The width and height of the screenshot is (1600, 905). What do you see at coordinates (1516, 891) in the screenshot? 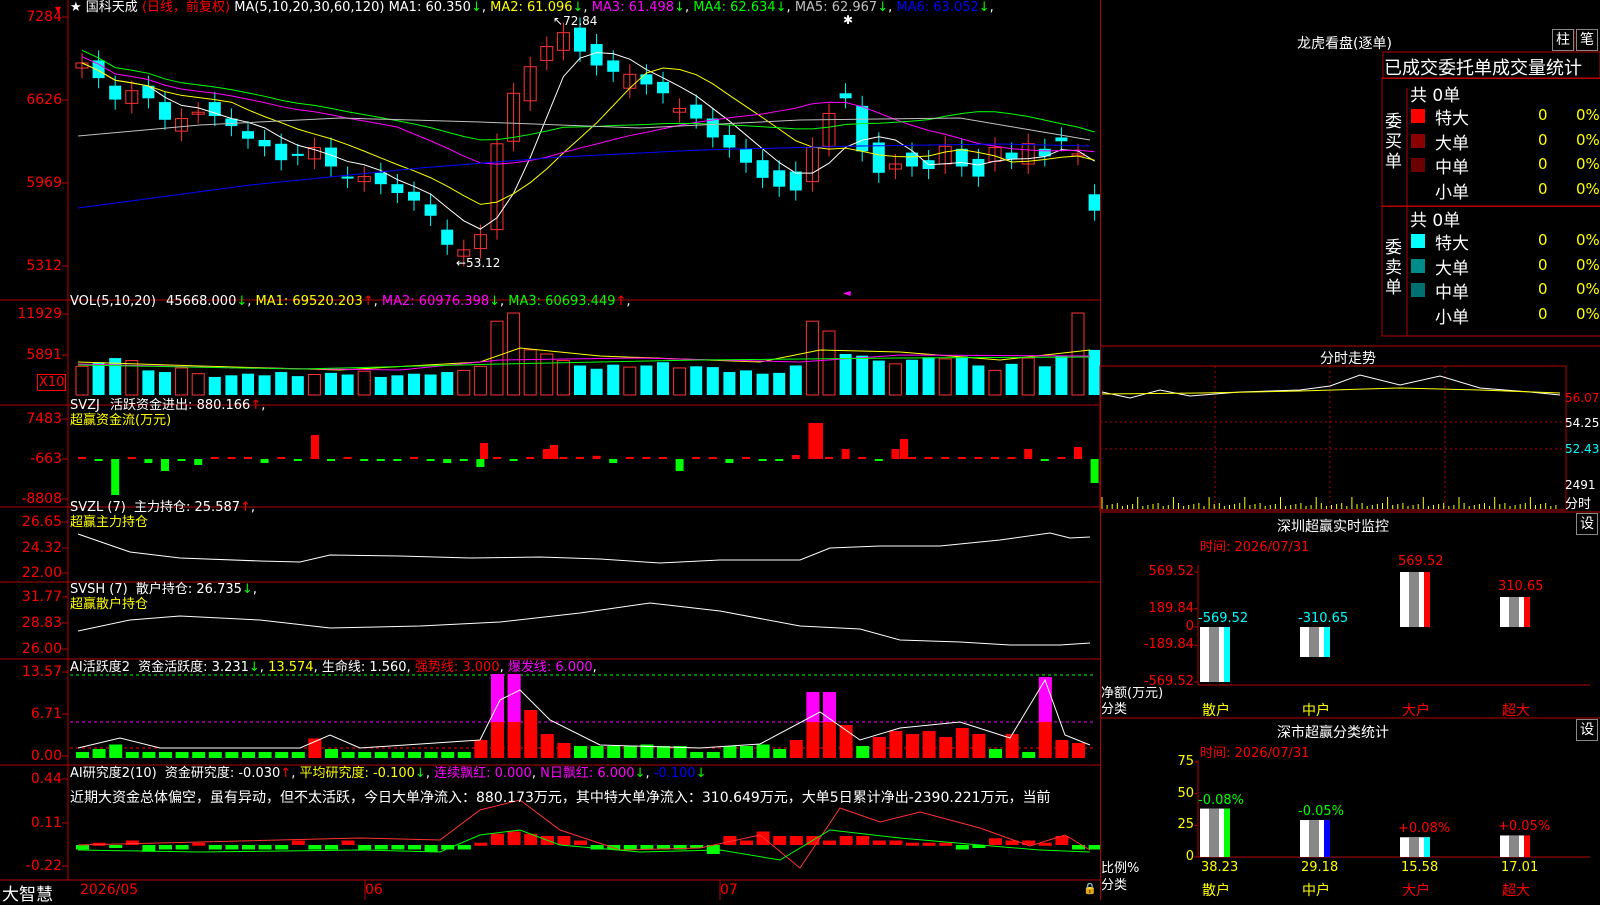
I see `stats-category: 超大` at bounding box center [1516, 891].